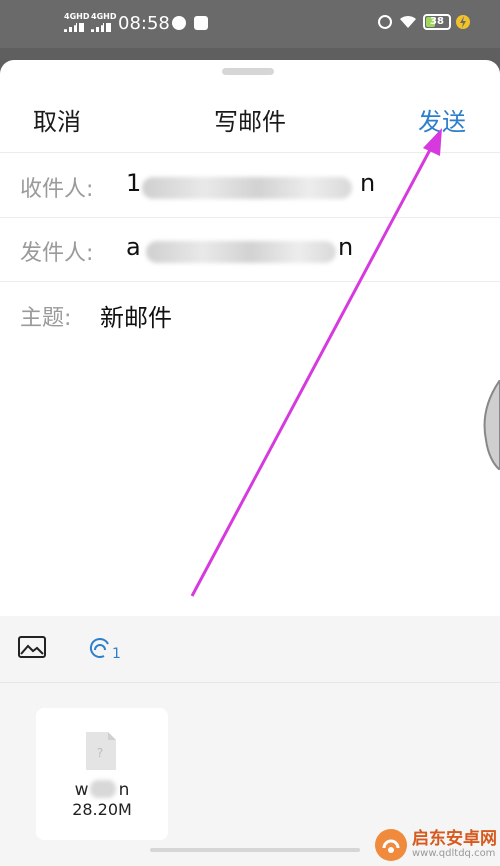  Describe the element at coordinates (103, 22) in the screenshot. I see `cellular-signal-2: 4GHD` at that location.